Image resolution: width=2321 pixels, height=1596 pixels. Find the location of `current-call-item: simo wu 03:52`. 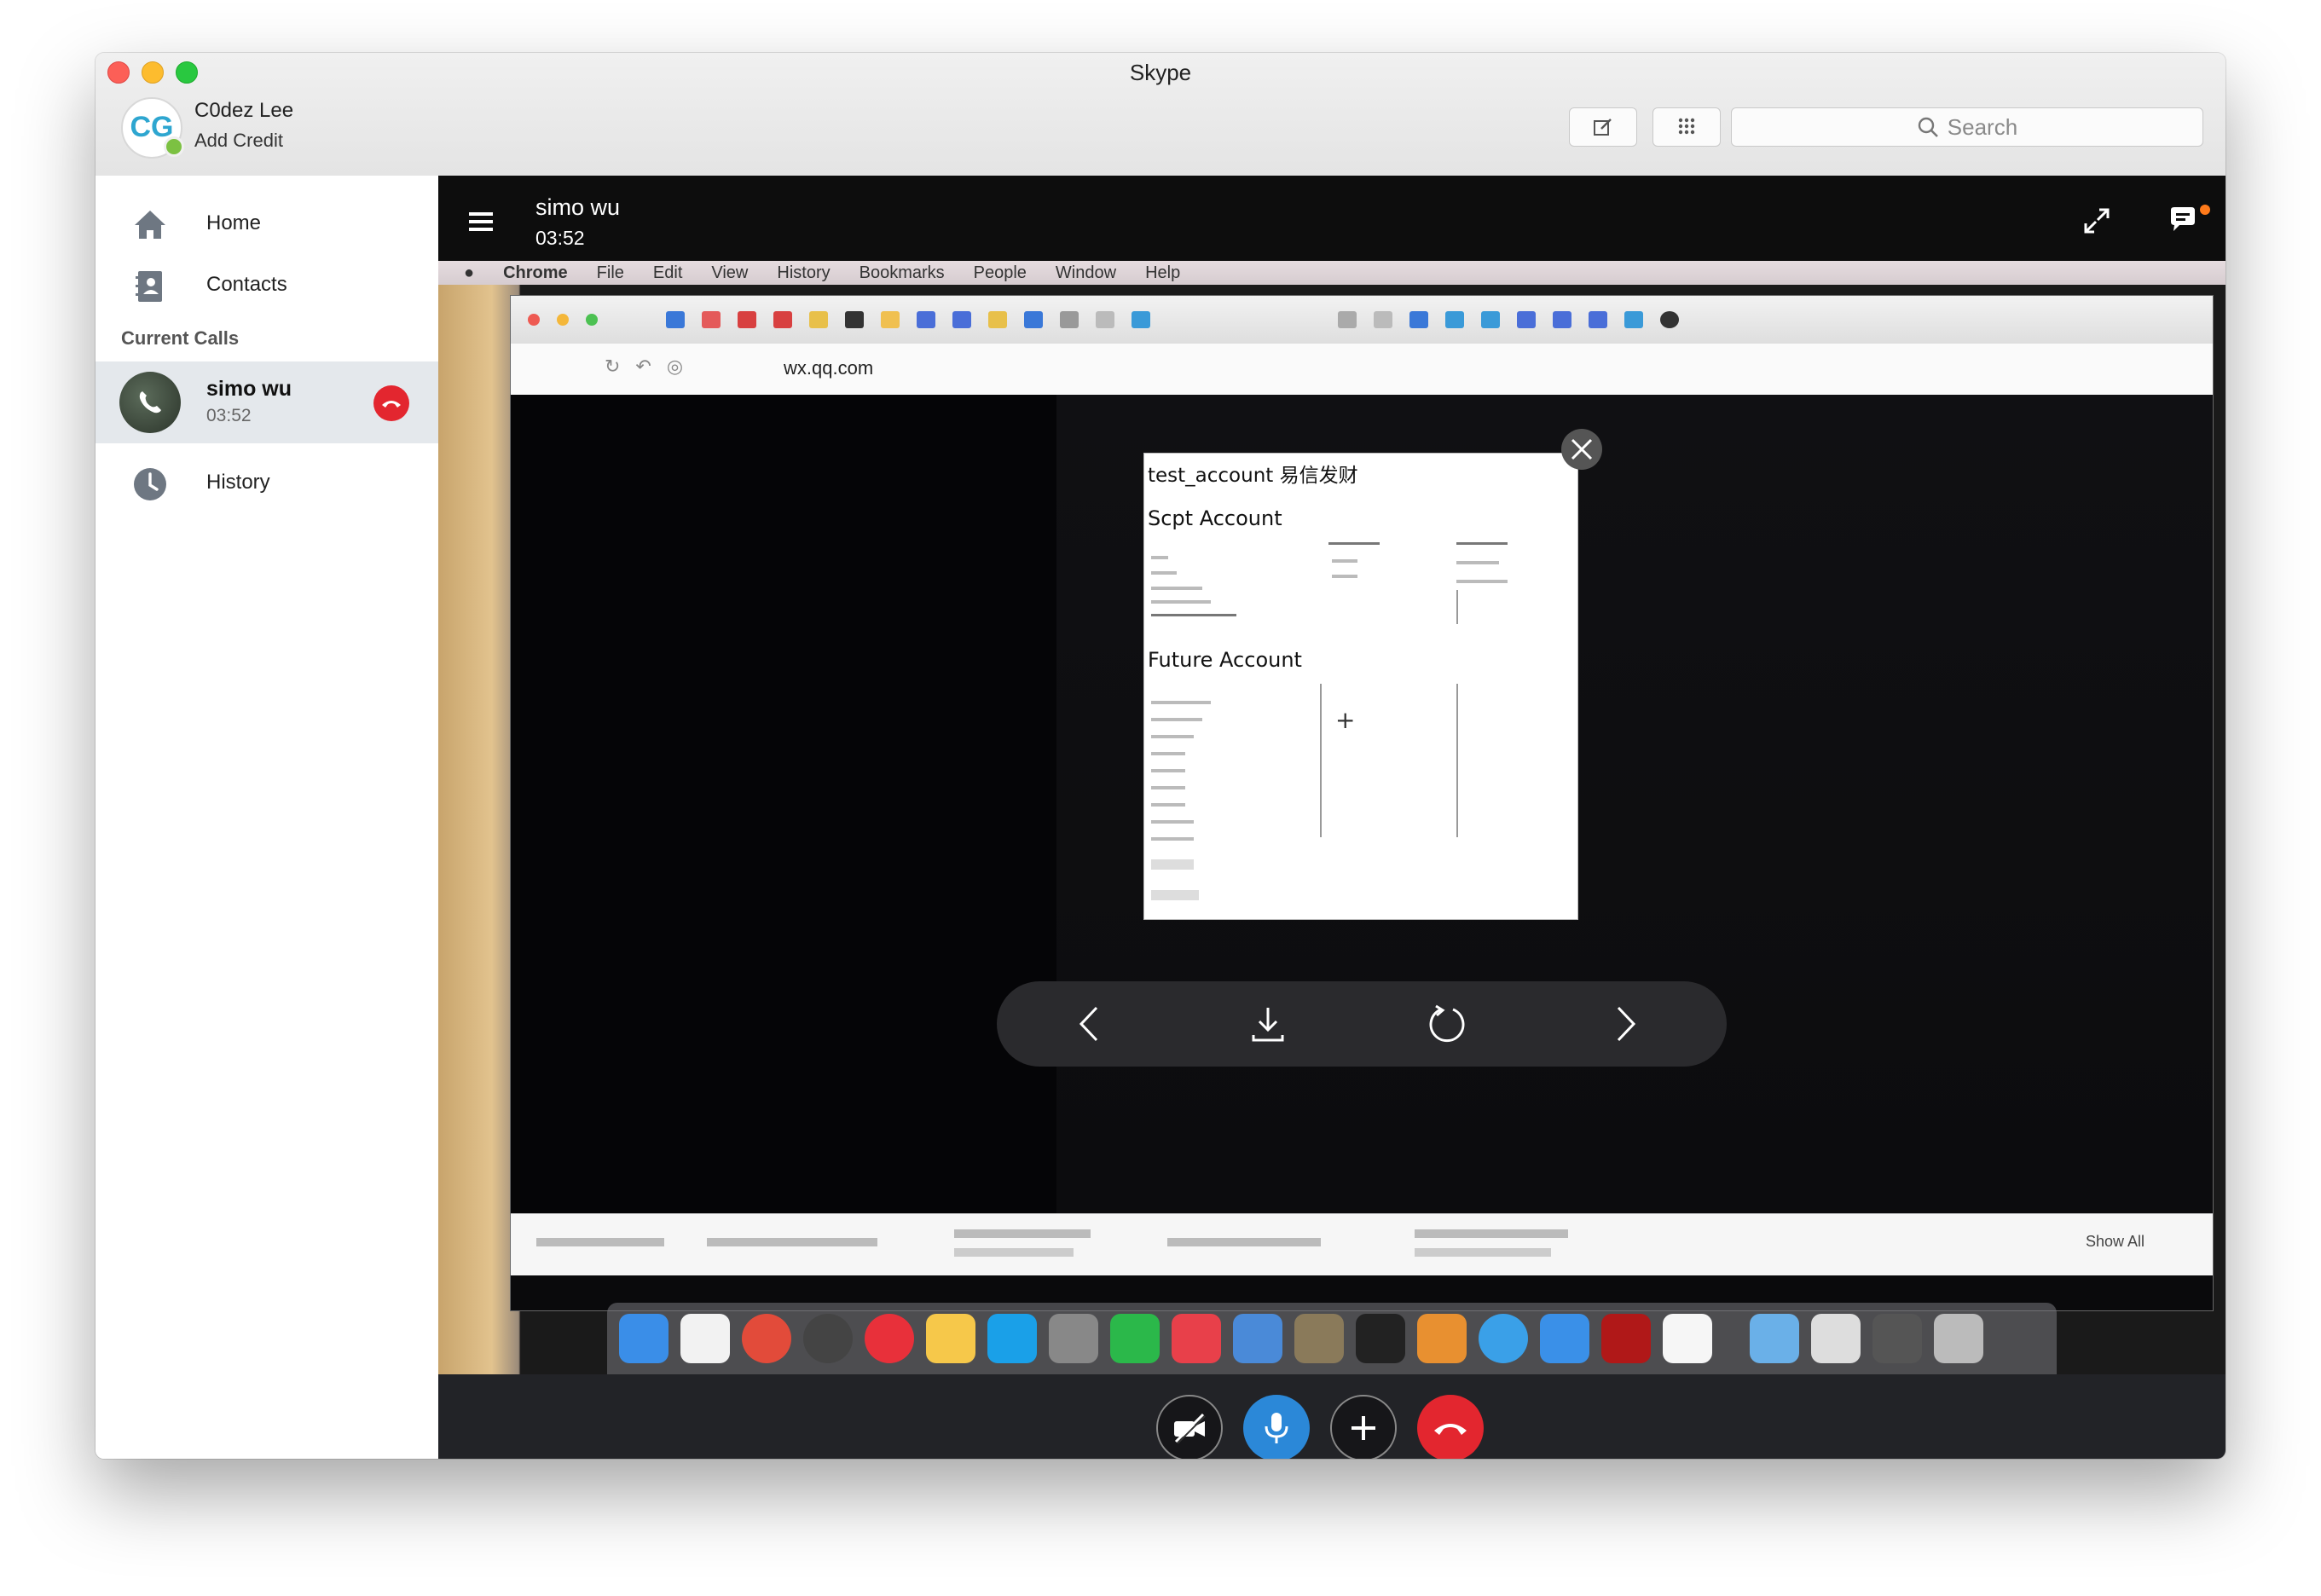

current-call-item: simo wu 03:52 is located at coordinates (267, 402).